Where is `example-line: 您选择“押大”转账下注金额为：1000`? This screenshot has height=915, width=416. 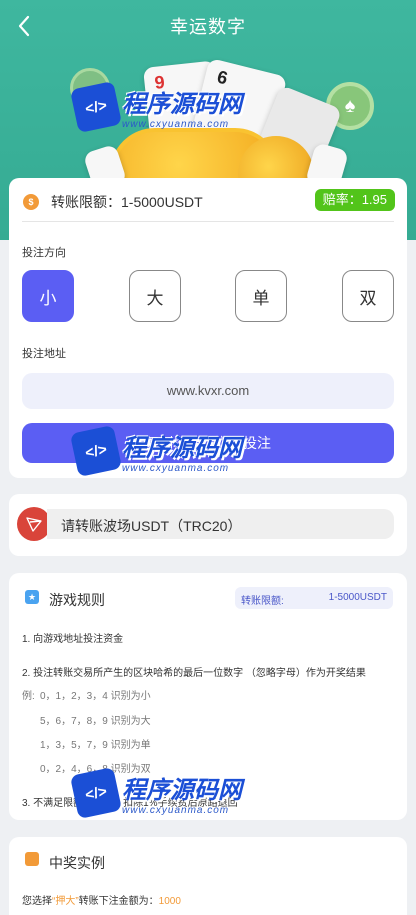
example-line: 您选择“押大”转账下注金额为：1000 is located at coordinates (101, 899).